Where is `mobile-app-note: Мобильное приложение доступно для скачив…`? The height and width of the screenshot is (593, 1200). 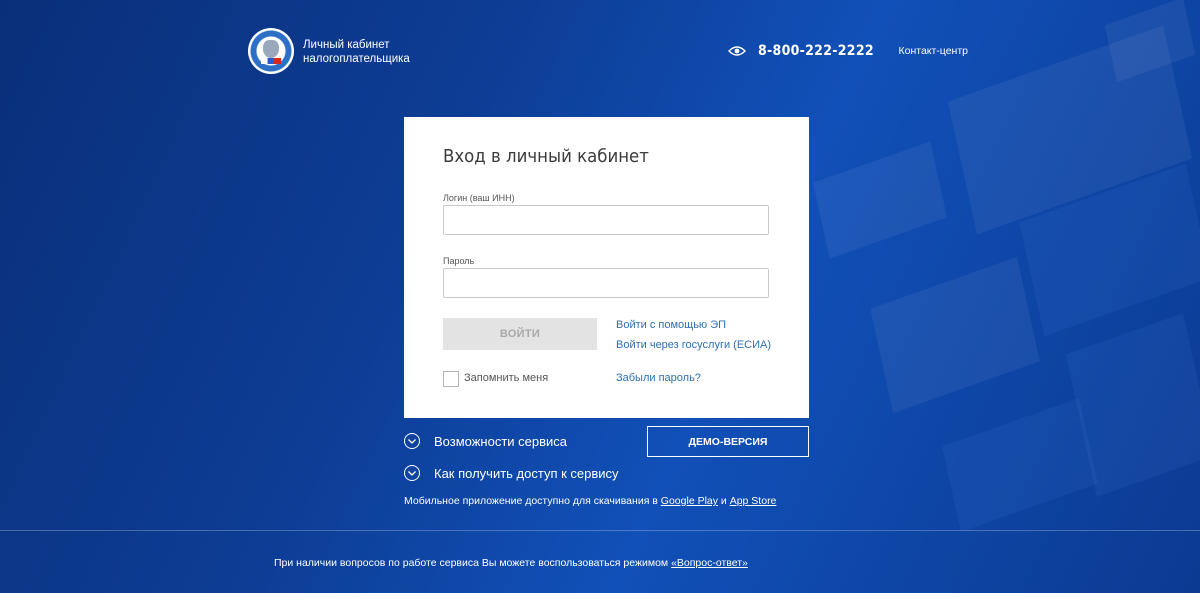 mobile-app-note: Мобильное приложение доступно для скачив… is located at coordinates (590, 501).